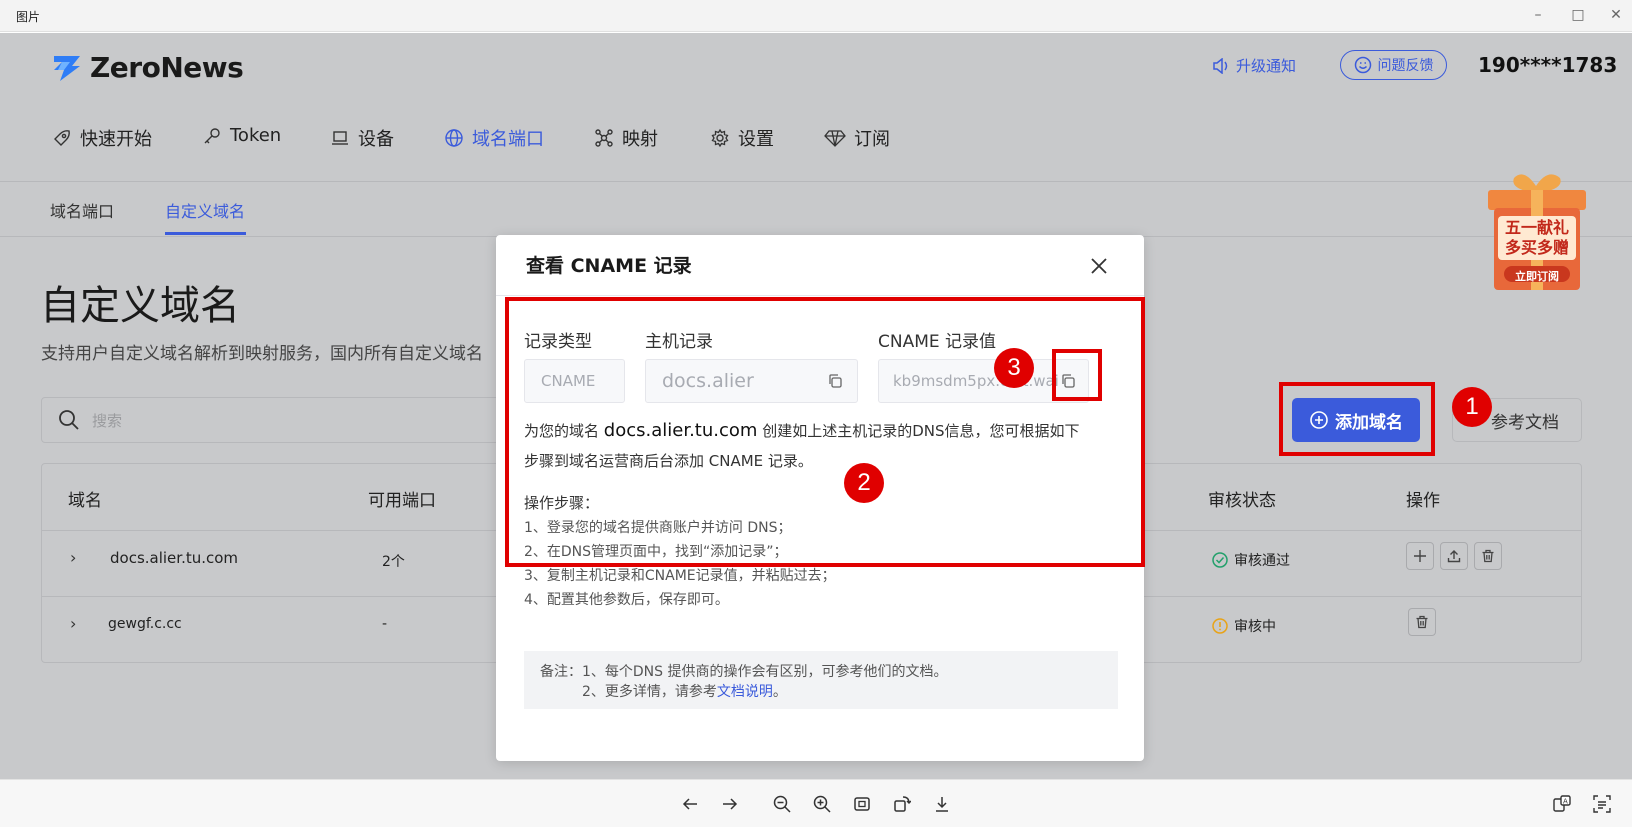 This screenshot has width=1632, height=827. What do you see at coordinates (402, 501) in the screenshot?
I see `col-header-ports: 可用端口` at bounding box center [402, 501].